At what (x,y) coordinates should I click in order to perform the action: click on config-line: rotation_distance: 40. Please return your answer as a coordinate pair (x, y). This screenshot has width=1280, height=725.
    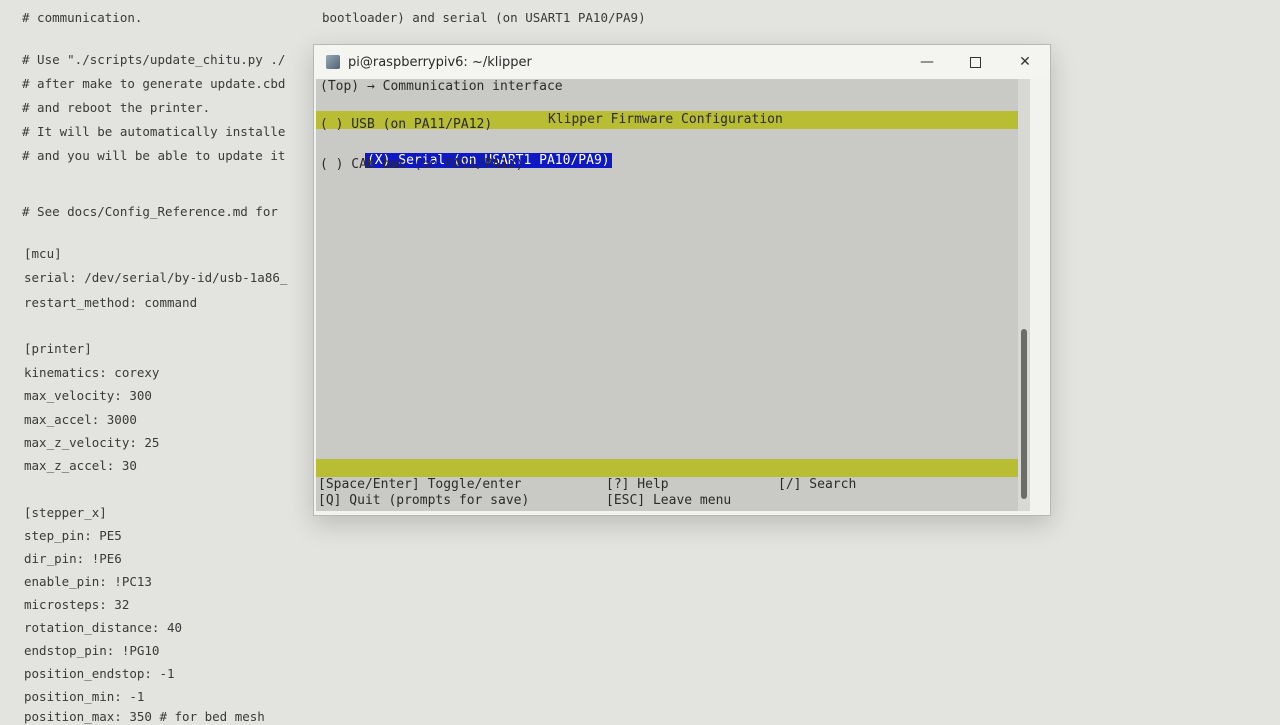
    Looking at the image, I should click on (103, 627).